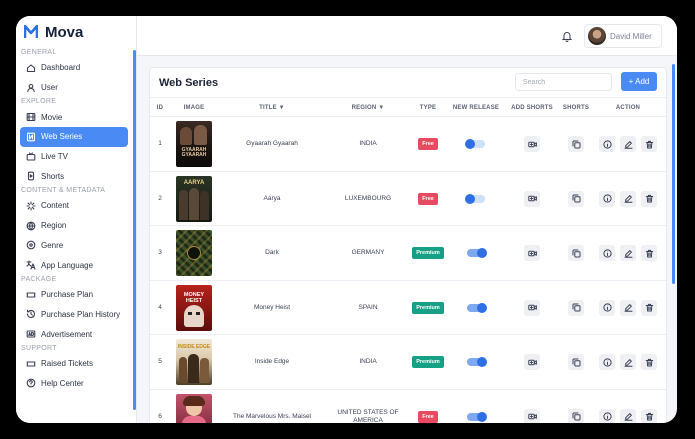 The width and height of the screenshot is (695, 439). Describe the element at coordinates (160, 108) in the screenshot. I see `col-id: ID` at that location.